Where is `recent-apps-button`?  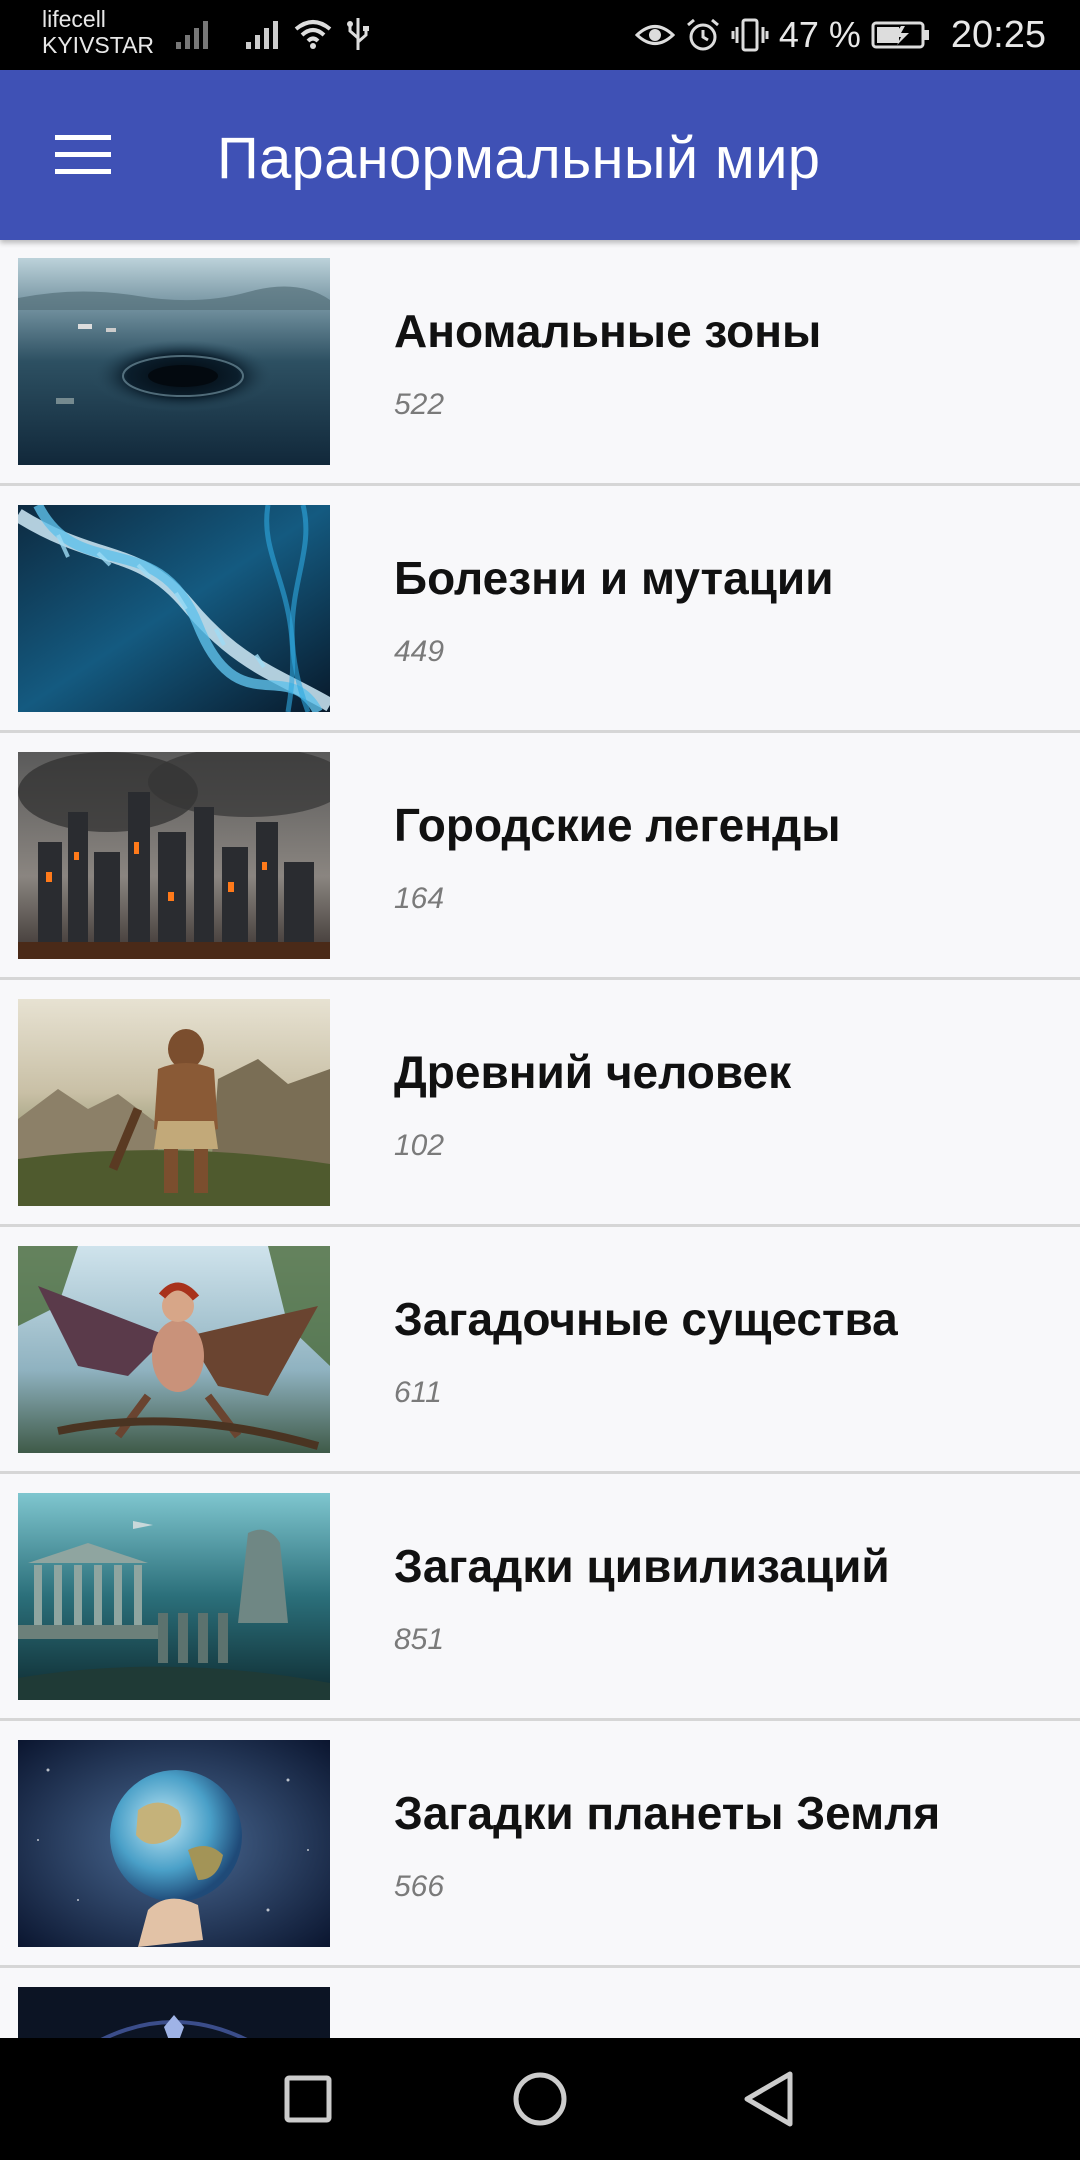
recent-apps-button is located at coordinates (308, 2099).